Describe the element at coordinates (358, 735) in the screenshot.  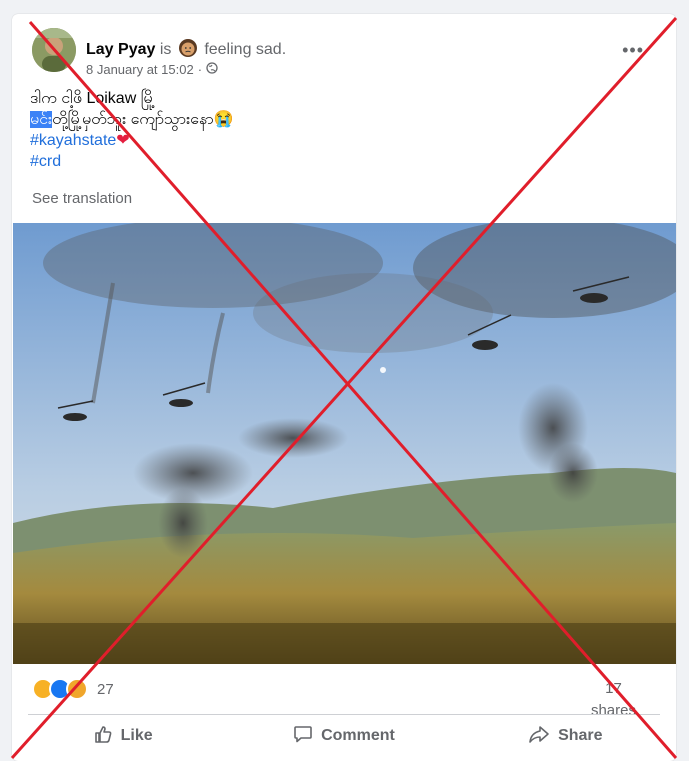
I see `comment-label: Comment` at that location.